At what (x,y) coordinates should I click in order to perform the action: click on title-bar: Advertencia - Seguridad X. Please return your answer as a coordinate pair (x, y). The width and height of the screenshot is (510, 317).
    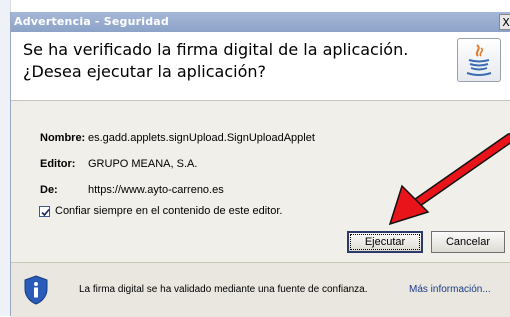
    Looking at the image, I should click on (260, 22).